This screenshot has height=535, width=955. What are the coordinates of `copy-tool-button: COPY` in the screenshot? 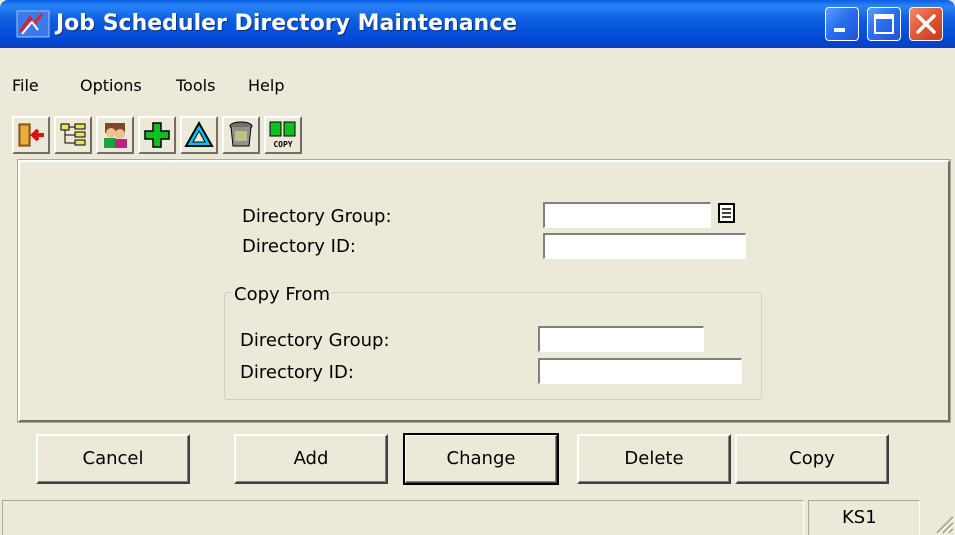 It's located at (283, 135).